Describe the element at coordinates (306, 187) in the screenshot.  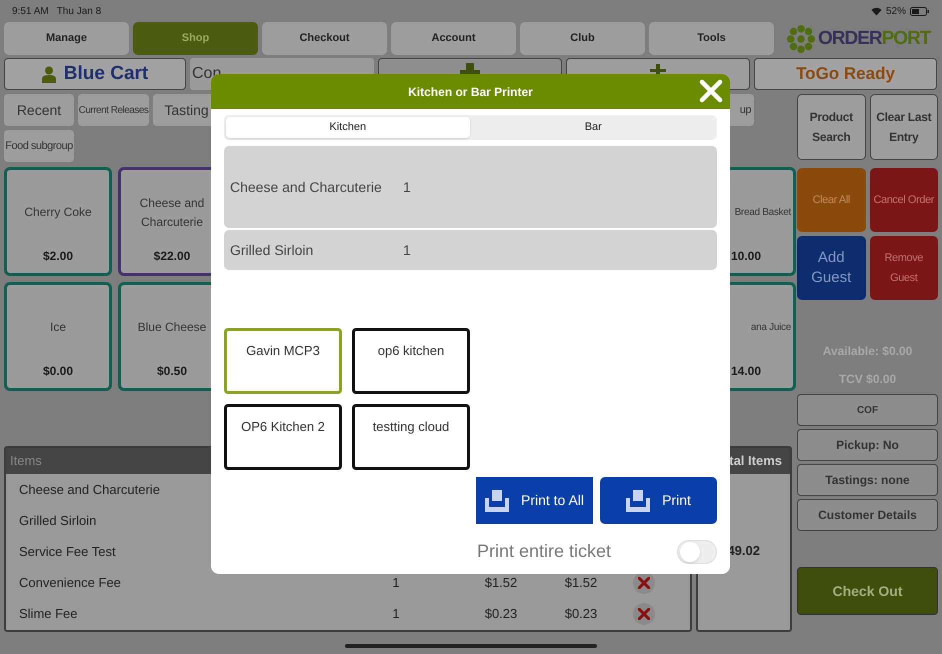
I see `line-name: Cheese and Charcuterie` at that location.